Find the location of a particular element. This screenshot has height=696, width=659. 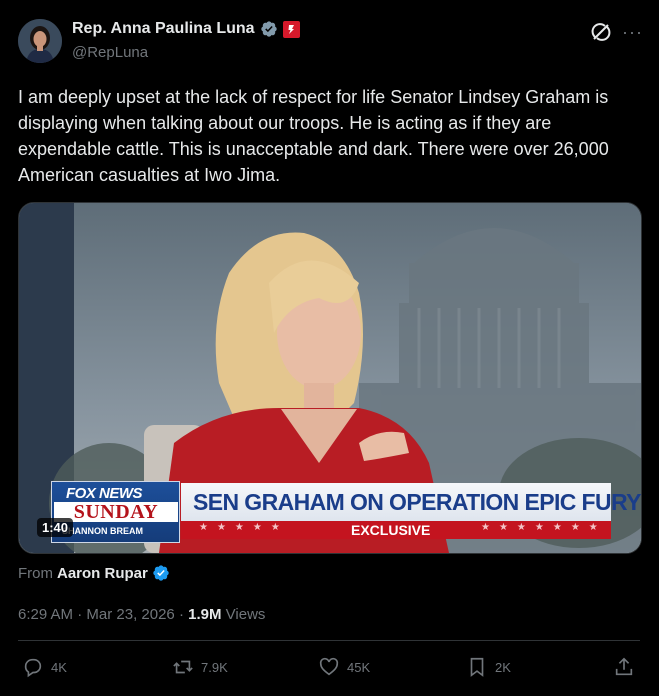

tweet-time: 6:29 AM is located at coordinates (45, 614).